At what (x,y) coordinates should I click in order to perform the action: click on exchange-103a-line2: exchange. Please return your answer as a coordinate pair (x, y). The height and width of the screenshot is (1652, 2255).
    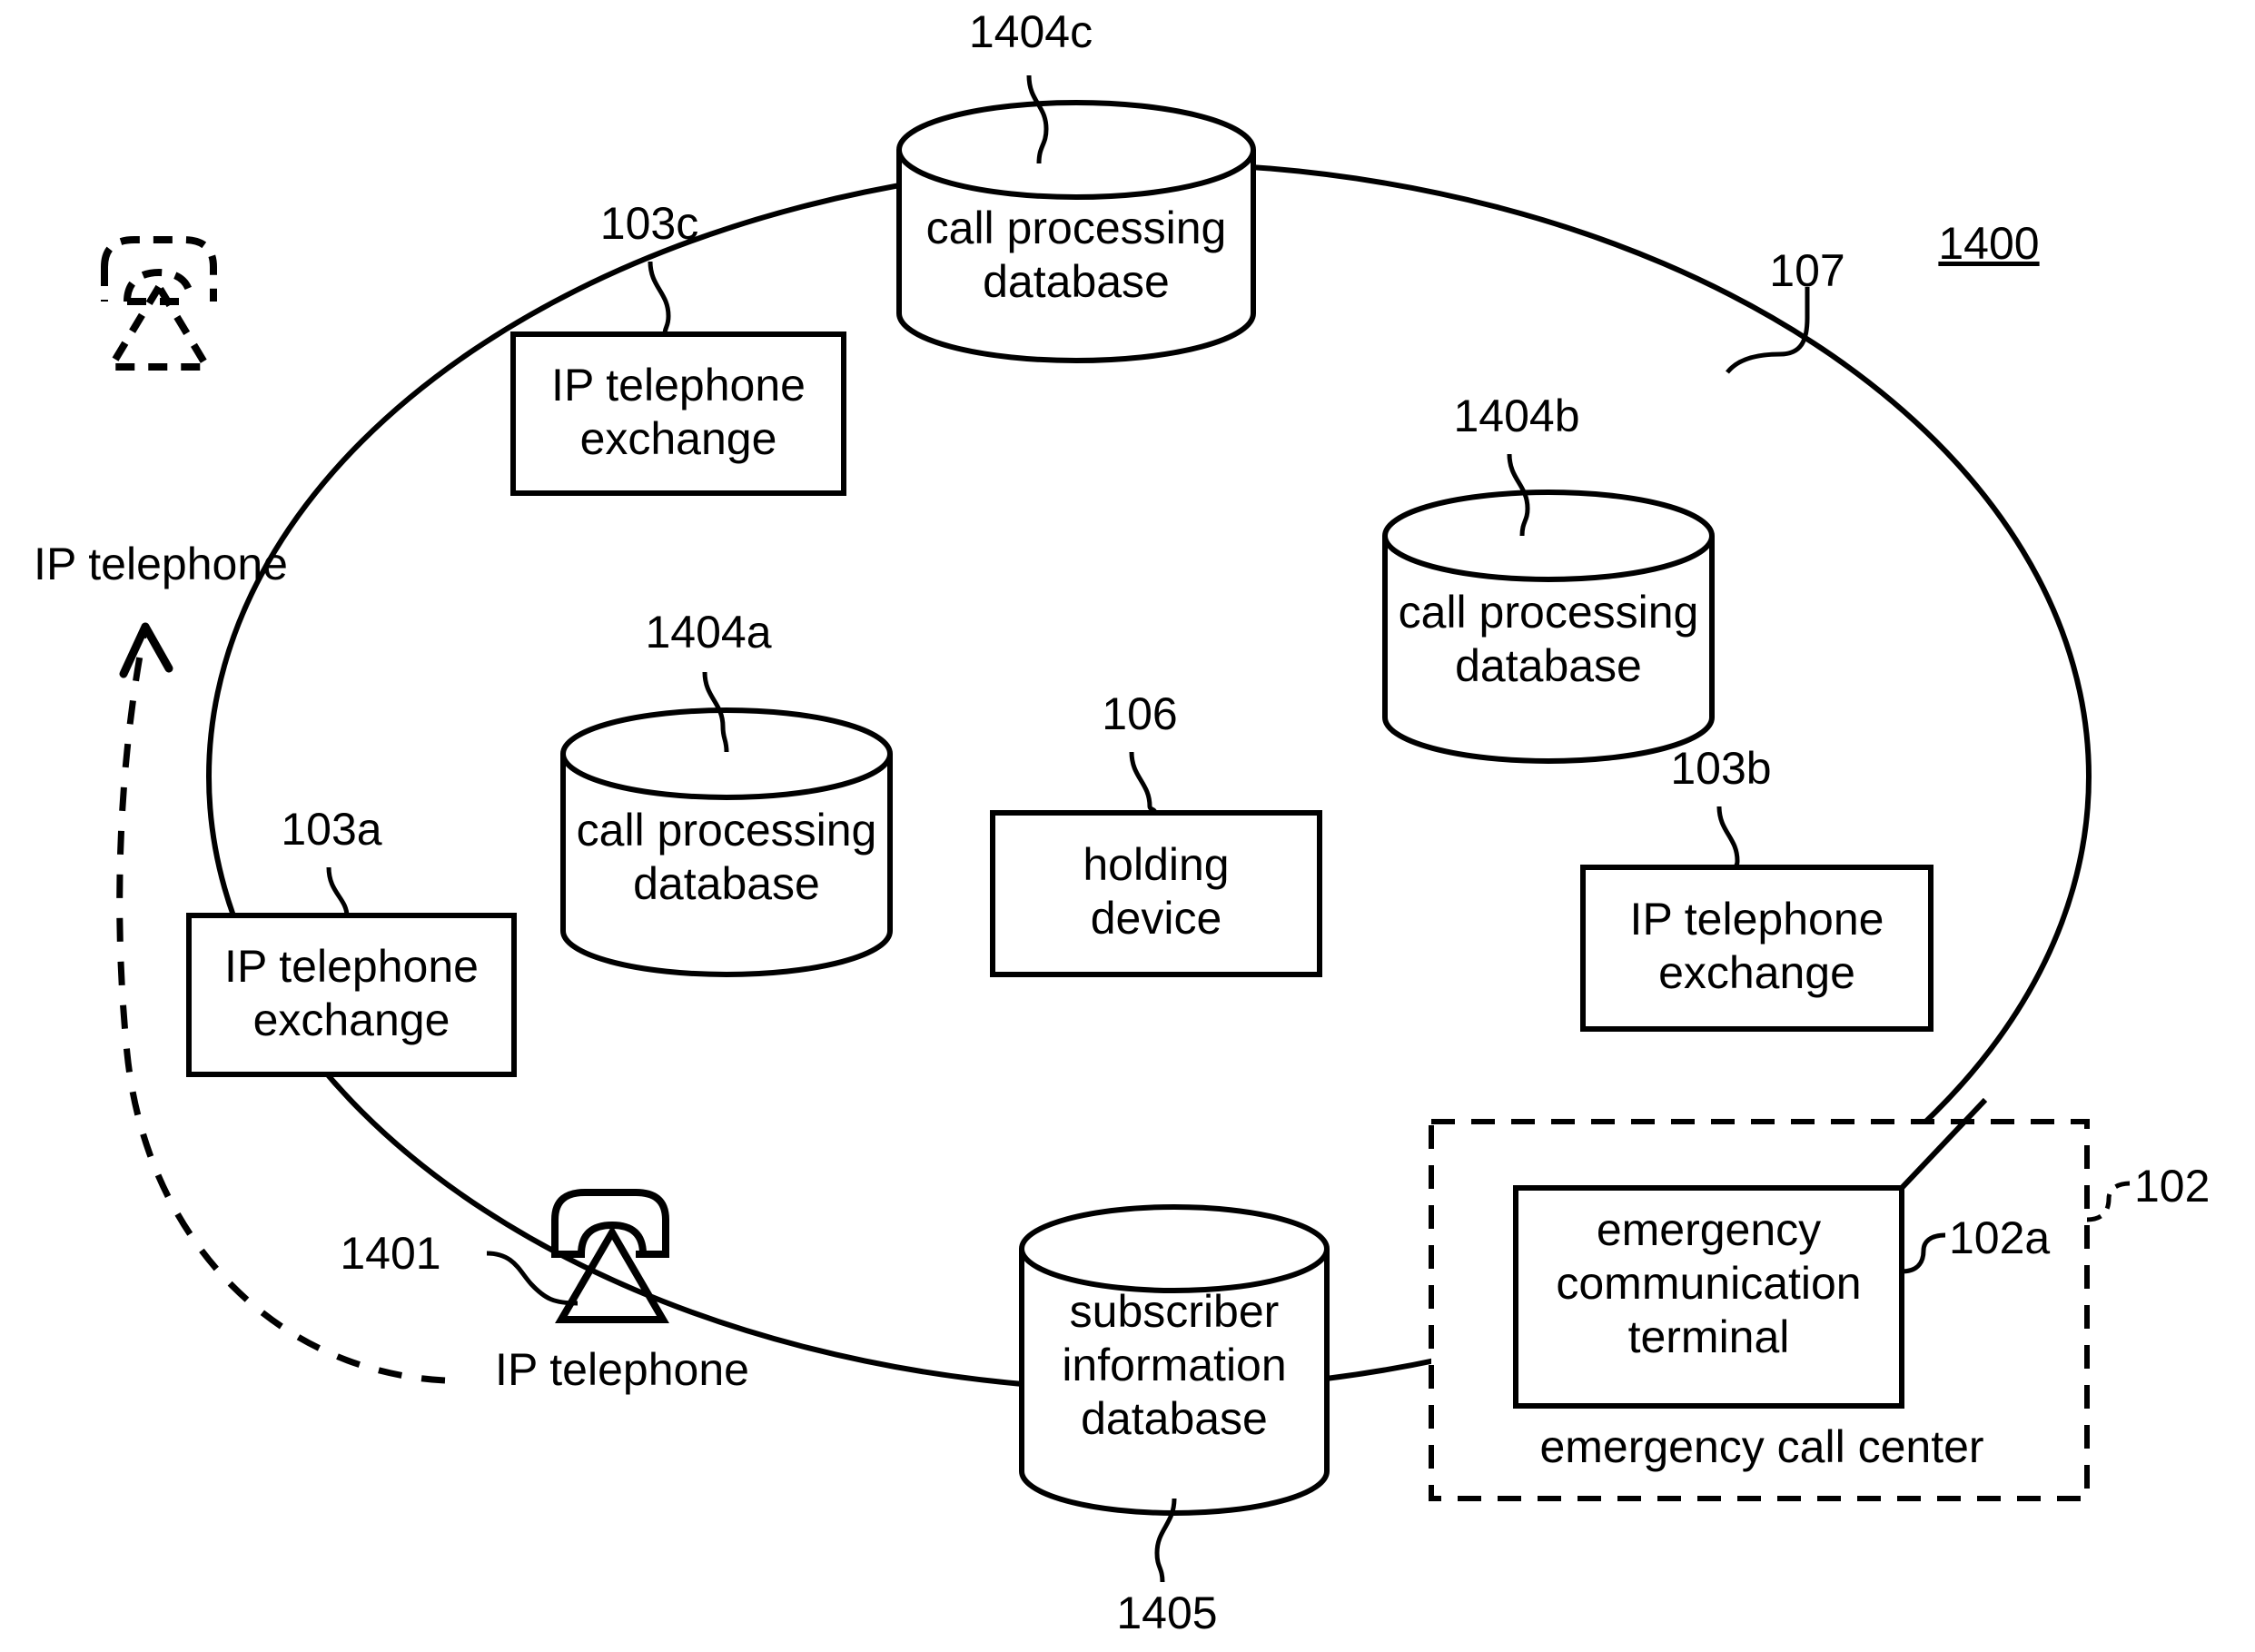
    Looking at the image, I should click on (351, 1019).